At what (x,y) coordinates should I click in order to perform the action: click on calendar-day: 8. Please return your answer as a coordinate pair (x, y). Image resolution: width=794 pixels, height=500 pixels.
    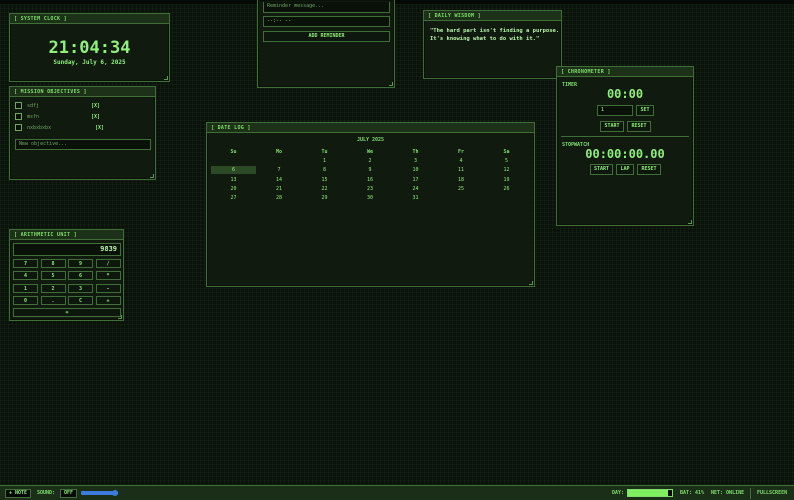
    Looking at the image, I should click on (324, 170).